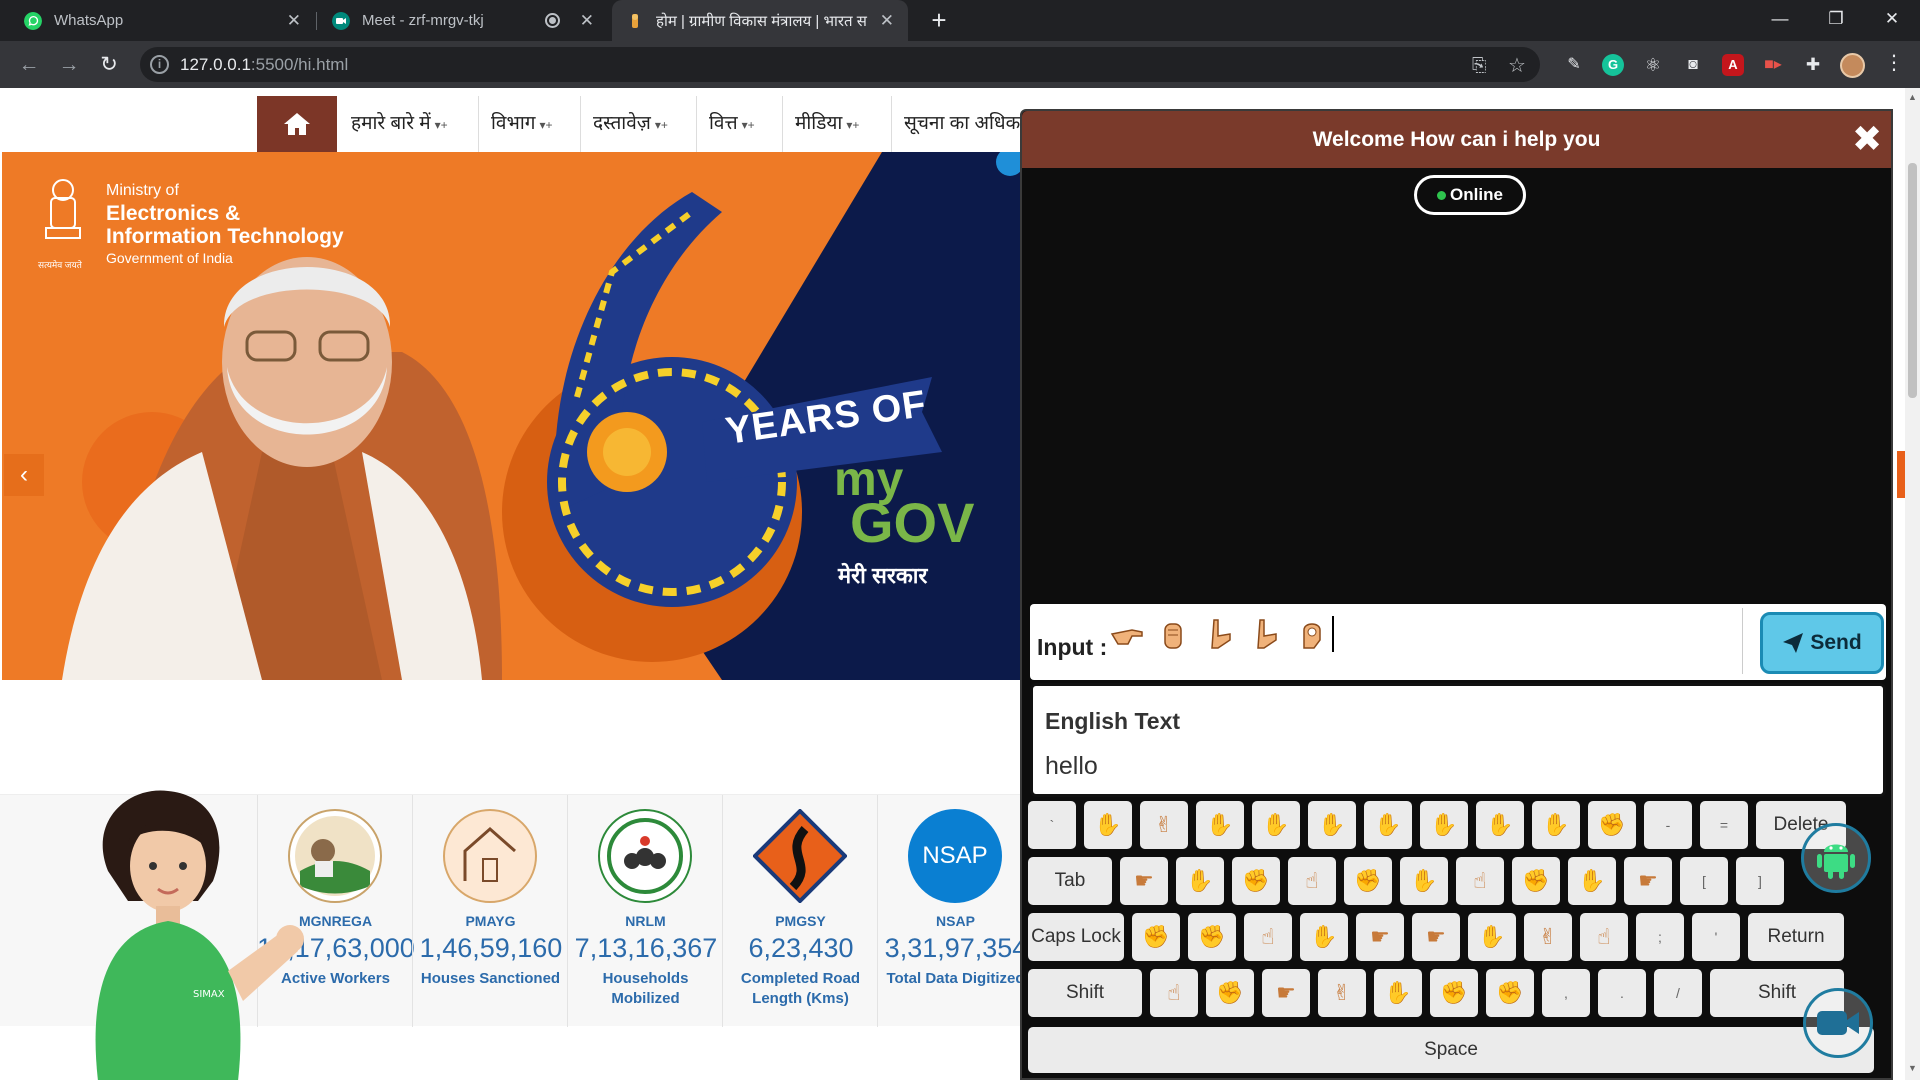  What do you see at coordinates (162, 20) in the screenshot?
I see `tab-whatsapp: WhatsApp ✕` at bounding box center [162, 20].